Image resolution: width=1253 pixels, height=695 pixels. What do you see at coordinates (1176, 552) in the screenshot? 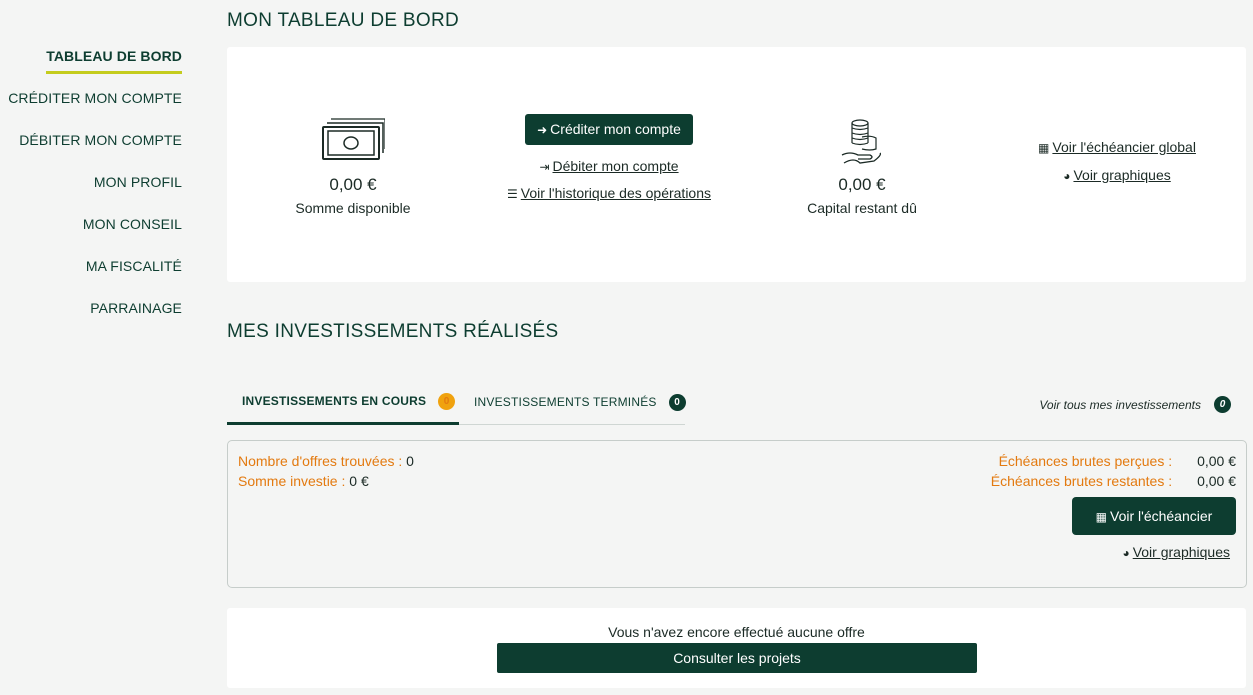
I see `investments-graphs-link: ◕ Voir graphiques` at bounding box center [1176, 552].